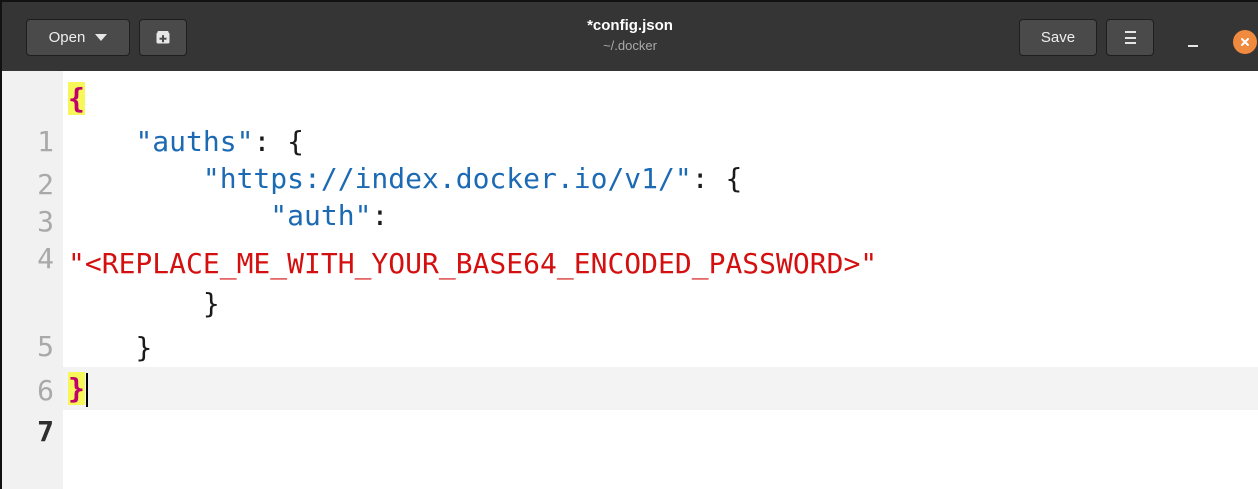  Describe the element at coordinates (86, 390) in the screenshot. I see `text-cursor` at that location.